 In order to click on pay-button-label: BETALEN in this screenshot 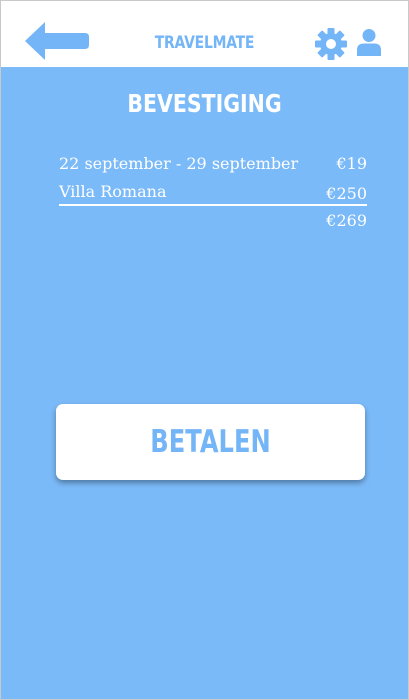, I will do `click(210, 442)`.